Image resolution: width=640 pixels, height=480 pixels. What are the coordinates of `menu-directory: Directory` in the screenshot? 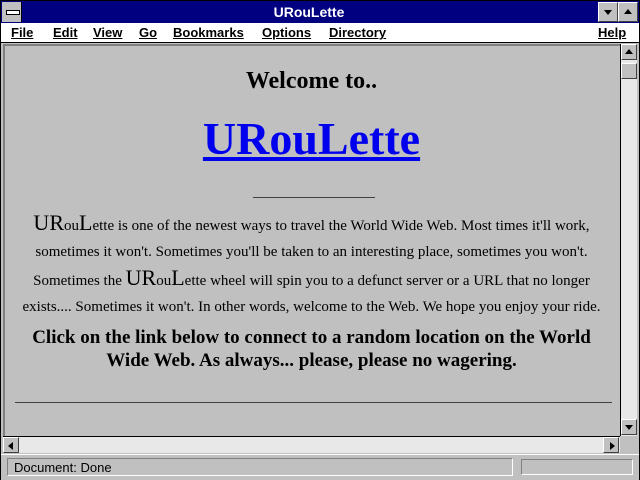 It's located at (357, 32).